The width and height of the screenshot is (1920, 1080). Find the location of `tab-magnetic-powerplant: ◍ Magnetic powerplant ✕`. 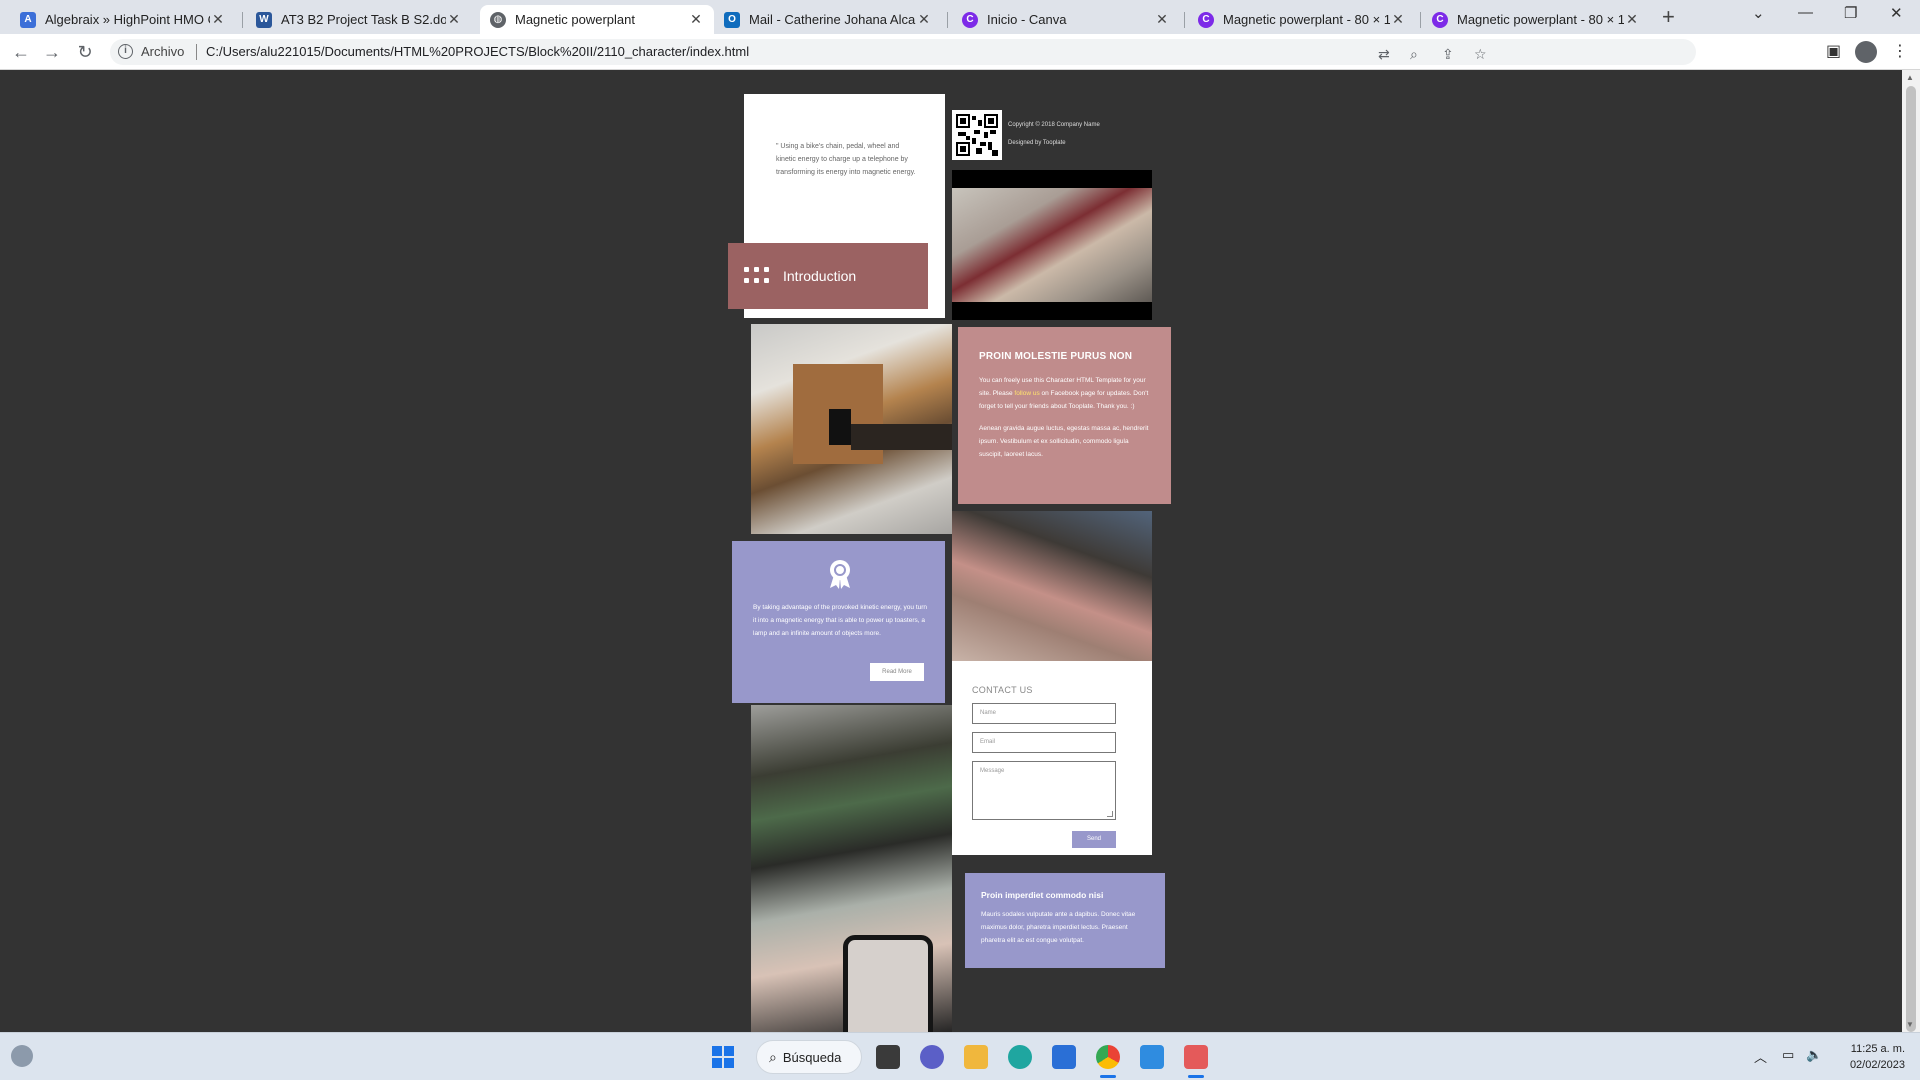

tab-magnetic-powerplant: ◍ Magnetic powerplant ✕ is located at coordinates (597, 19).